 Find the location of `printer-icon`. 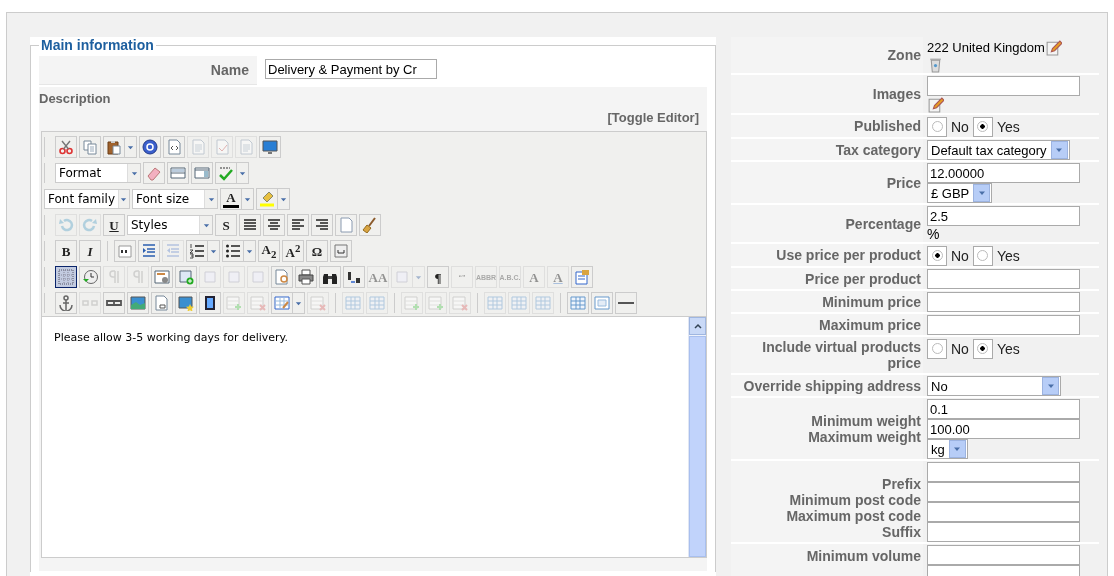

printer-icon is located at coordinates (306, 277).